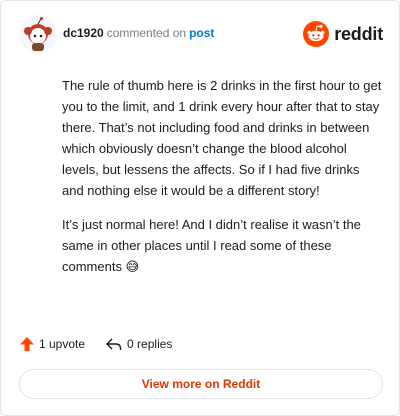 Image resolution: width=400 pixels, height=416 pixels. I want to click on reddit-brand: reddit, so click(343, 34).